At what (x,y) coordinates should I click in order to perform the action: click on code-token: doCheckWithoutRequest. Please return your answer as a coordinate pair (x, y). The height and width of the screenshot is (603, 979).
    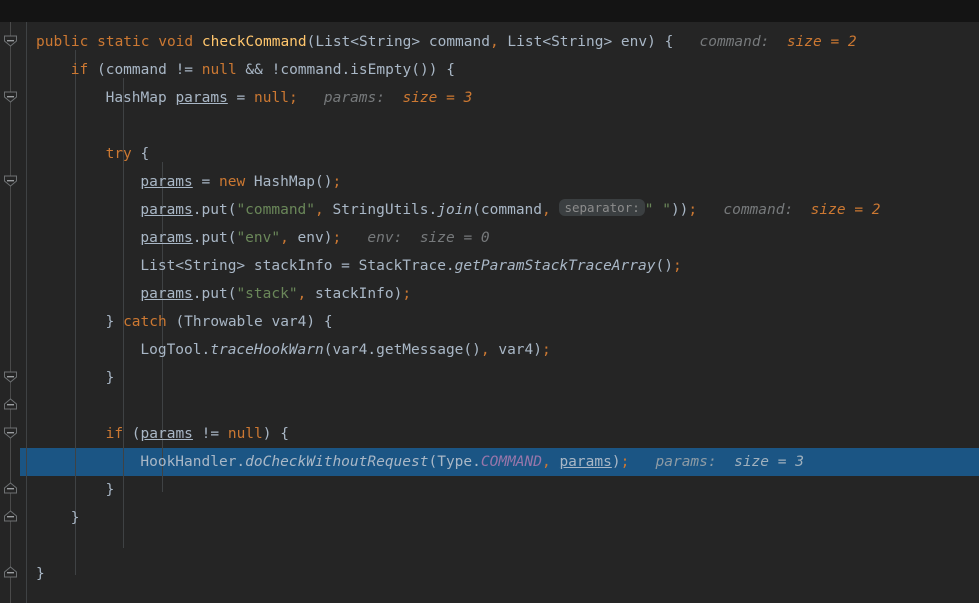
    Looking at the image, I should click on (337, 462).